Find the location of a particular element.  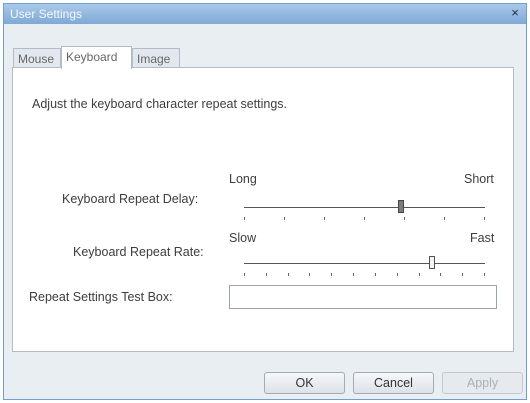

test-box-label: Repeat Settings Test Box: is located at coordinates (101, 297).